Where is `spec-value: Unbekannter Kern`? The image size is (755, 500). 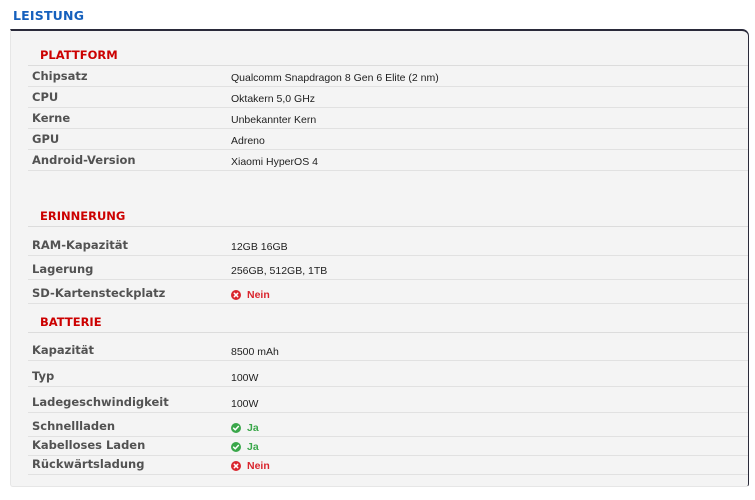 spec-value: Unbekannter Kern is located at coordinates (273, 120).